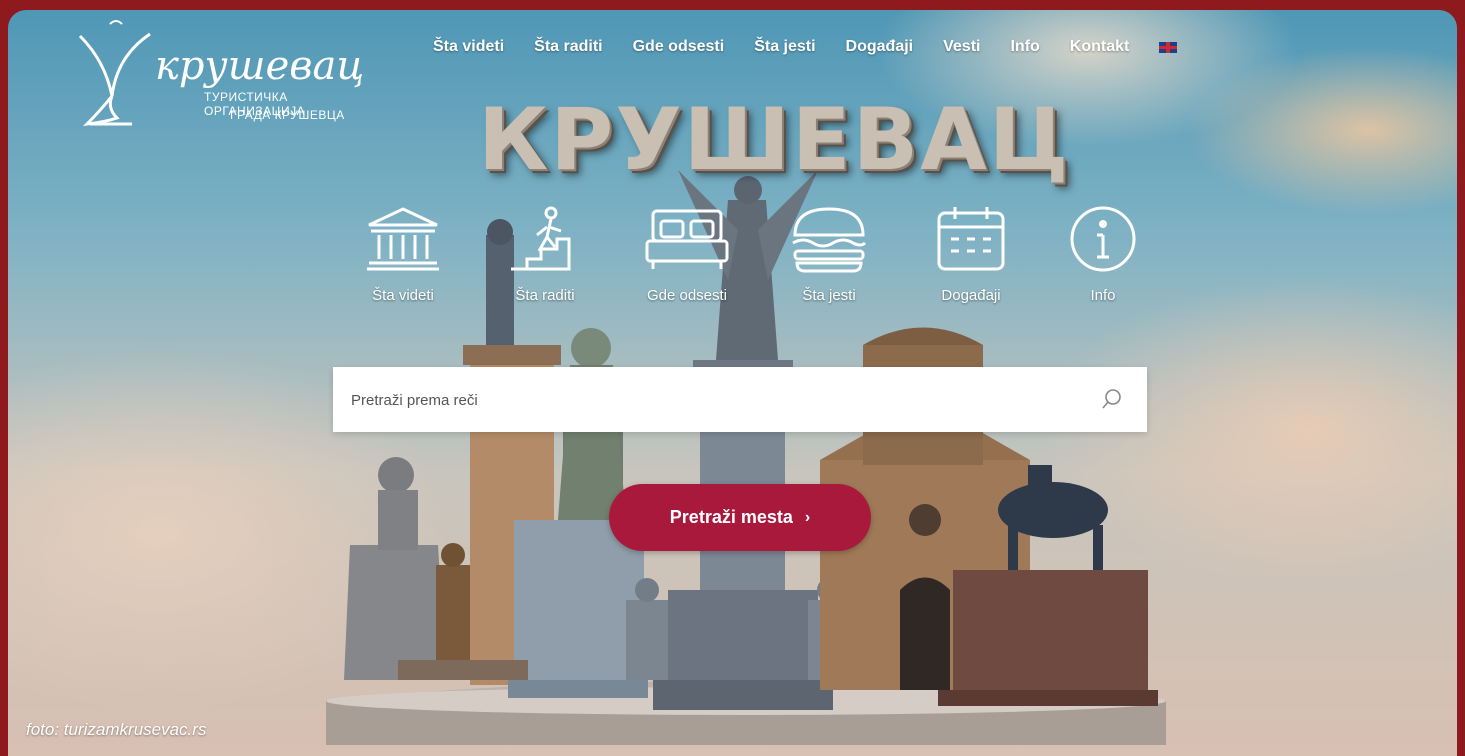  I want to click on category-info: Info, so click(1103, 254).